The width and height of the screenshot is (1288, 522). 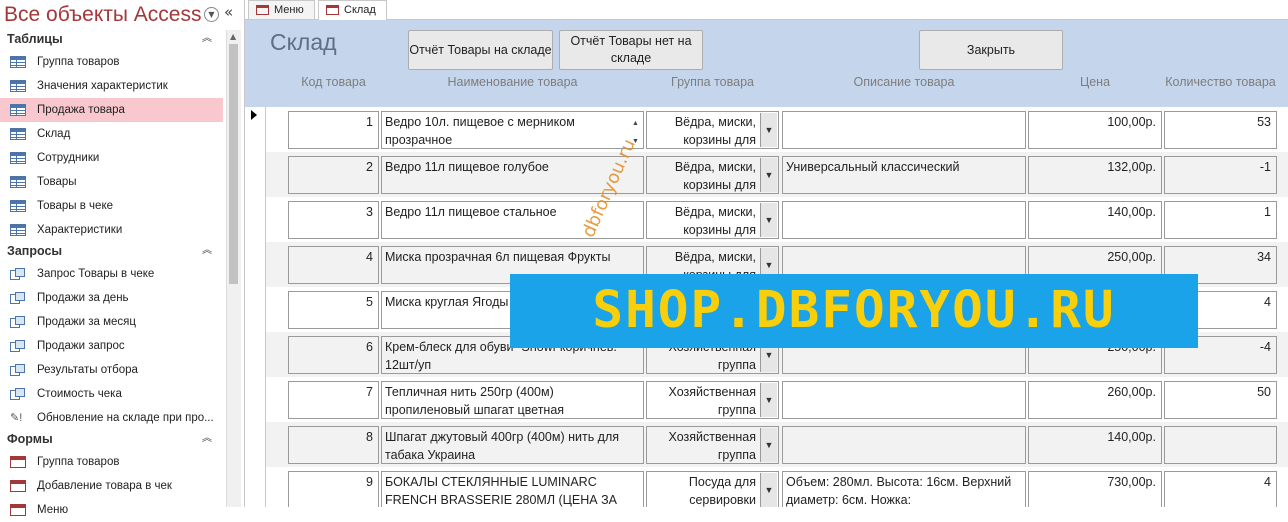 What do you see at coordinates (369, 482) in the screenshot?
I see `code-field-value: 9` at bounding box center [369, 482].